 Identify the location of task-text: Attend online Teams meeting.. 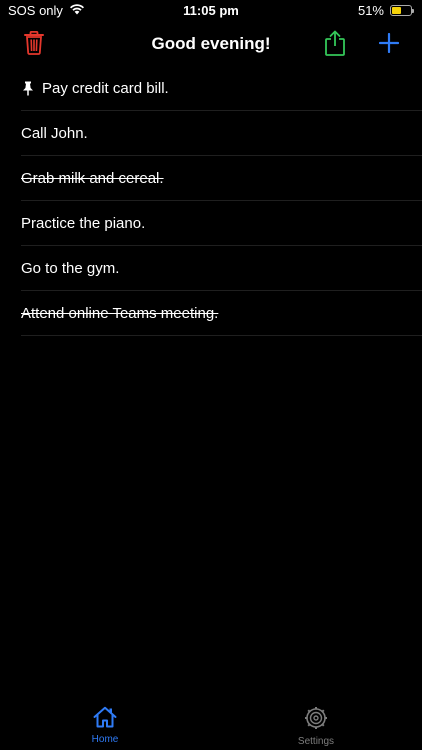
(120, 313).